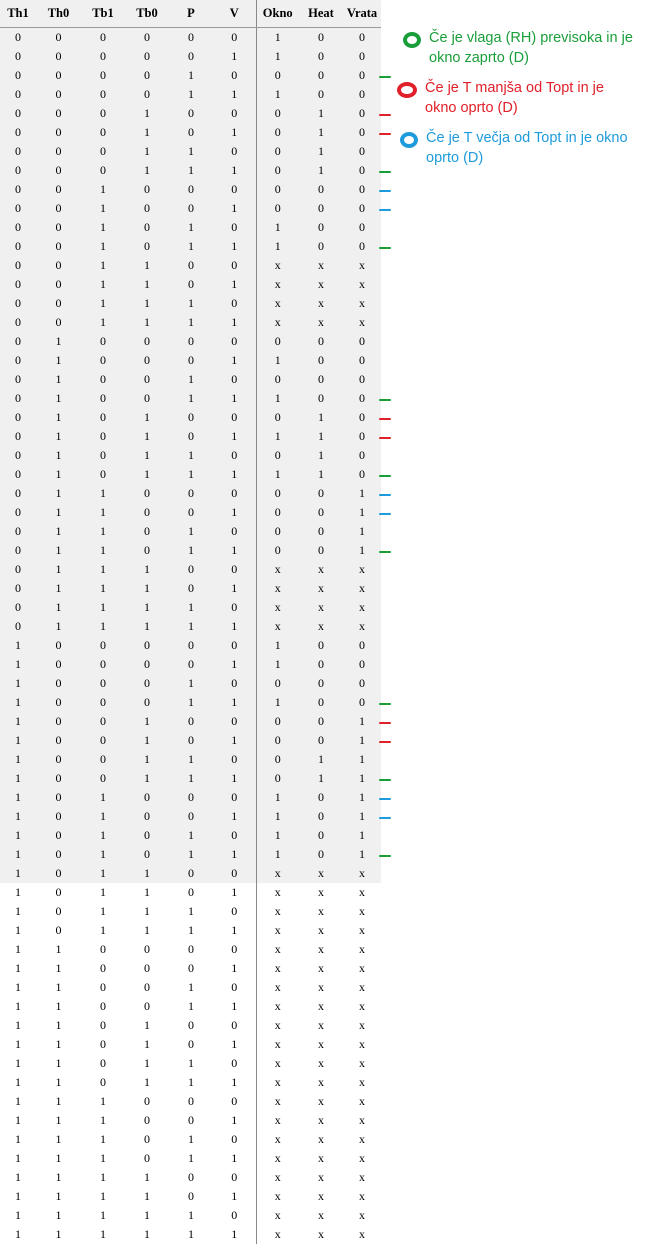  What do you see at coordinates (191, 14) in the screenshot?
I see `column-header-p: P` at bounding box center [191, 14].